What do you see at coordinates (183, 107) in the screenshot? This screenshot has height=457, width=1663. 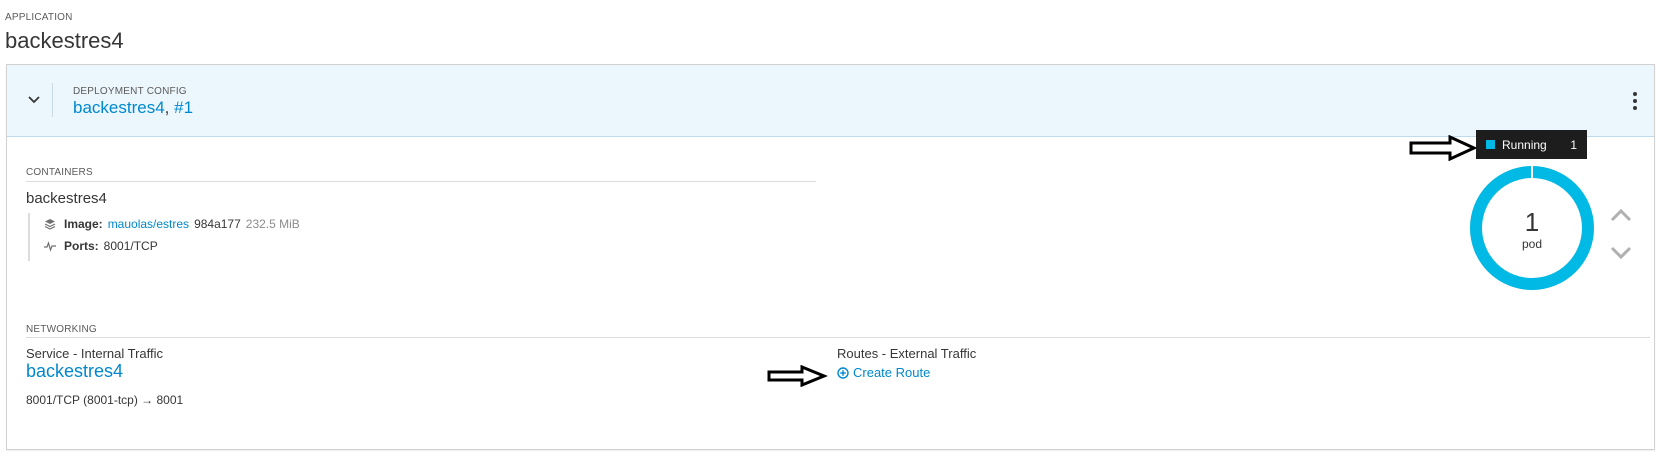 I see `deployment-revision-link: #1` at bounding box center [183, 107].